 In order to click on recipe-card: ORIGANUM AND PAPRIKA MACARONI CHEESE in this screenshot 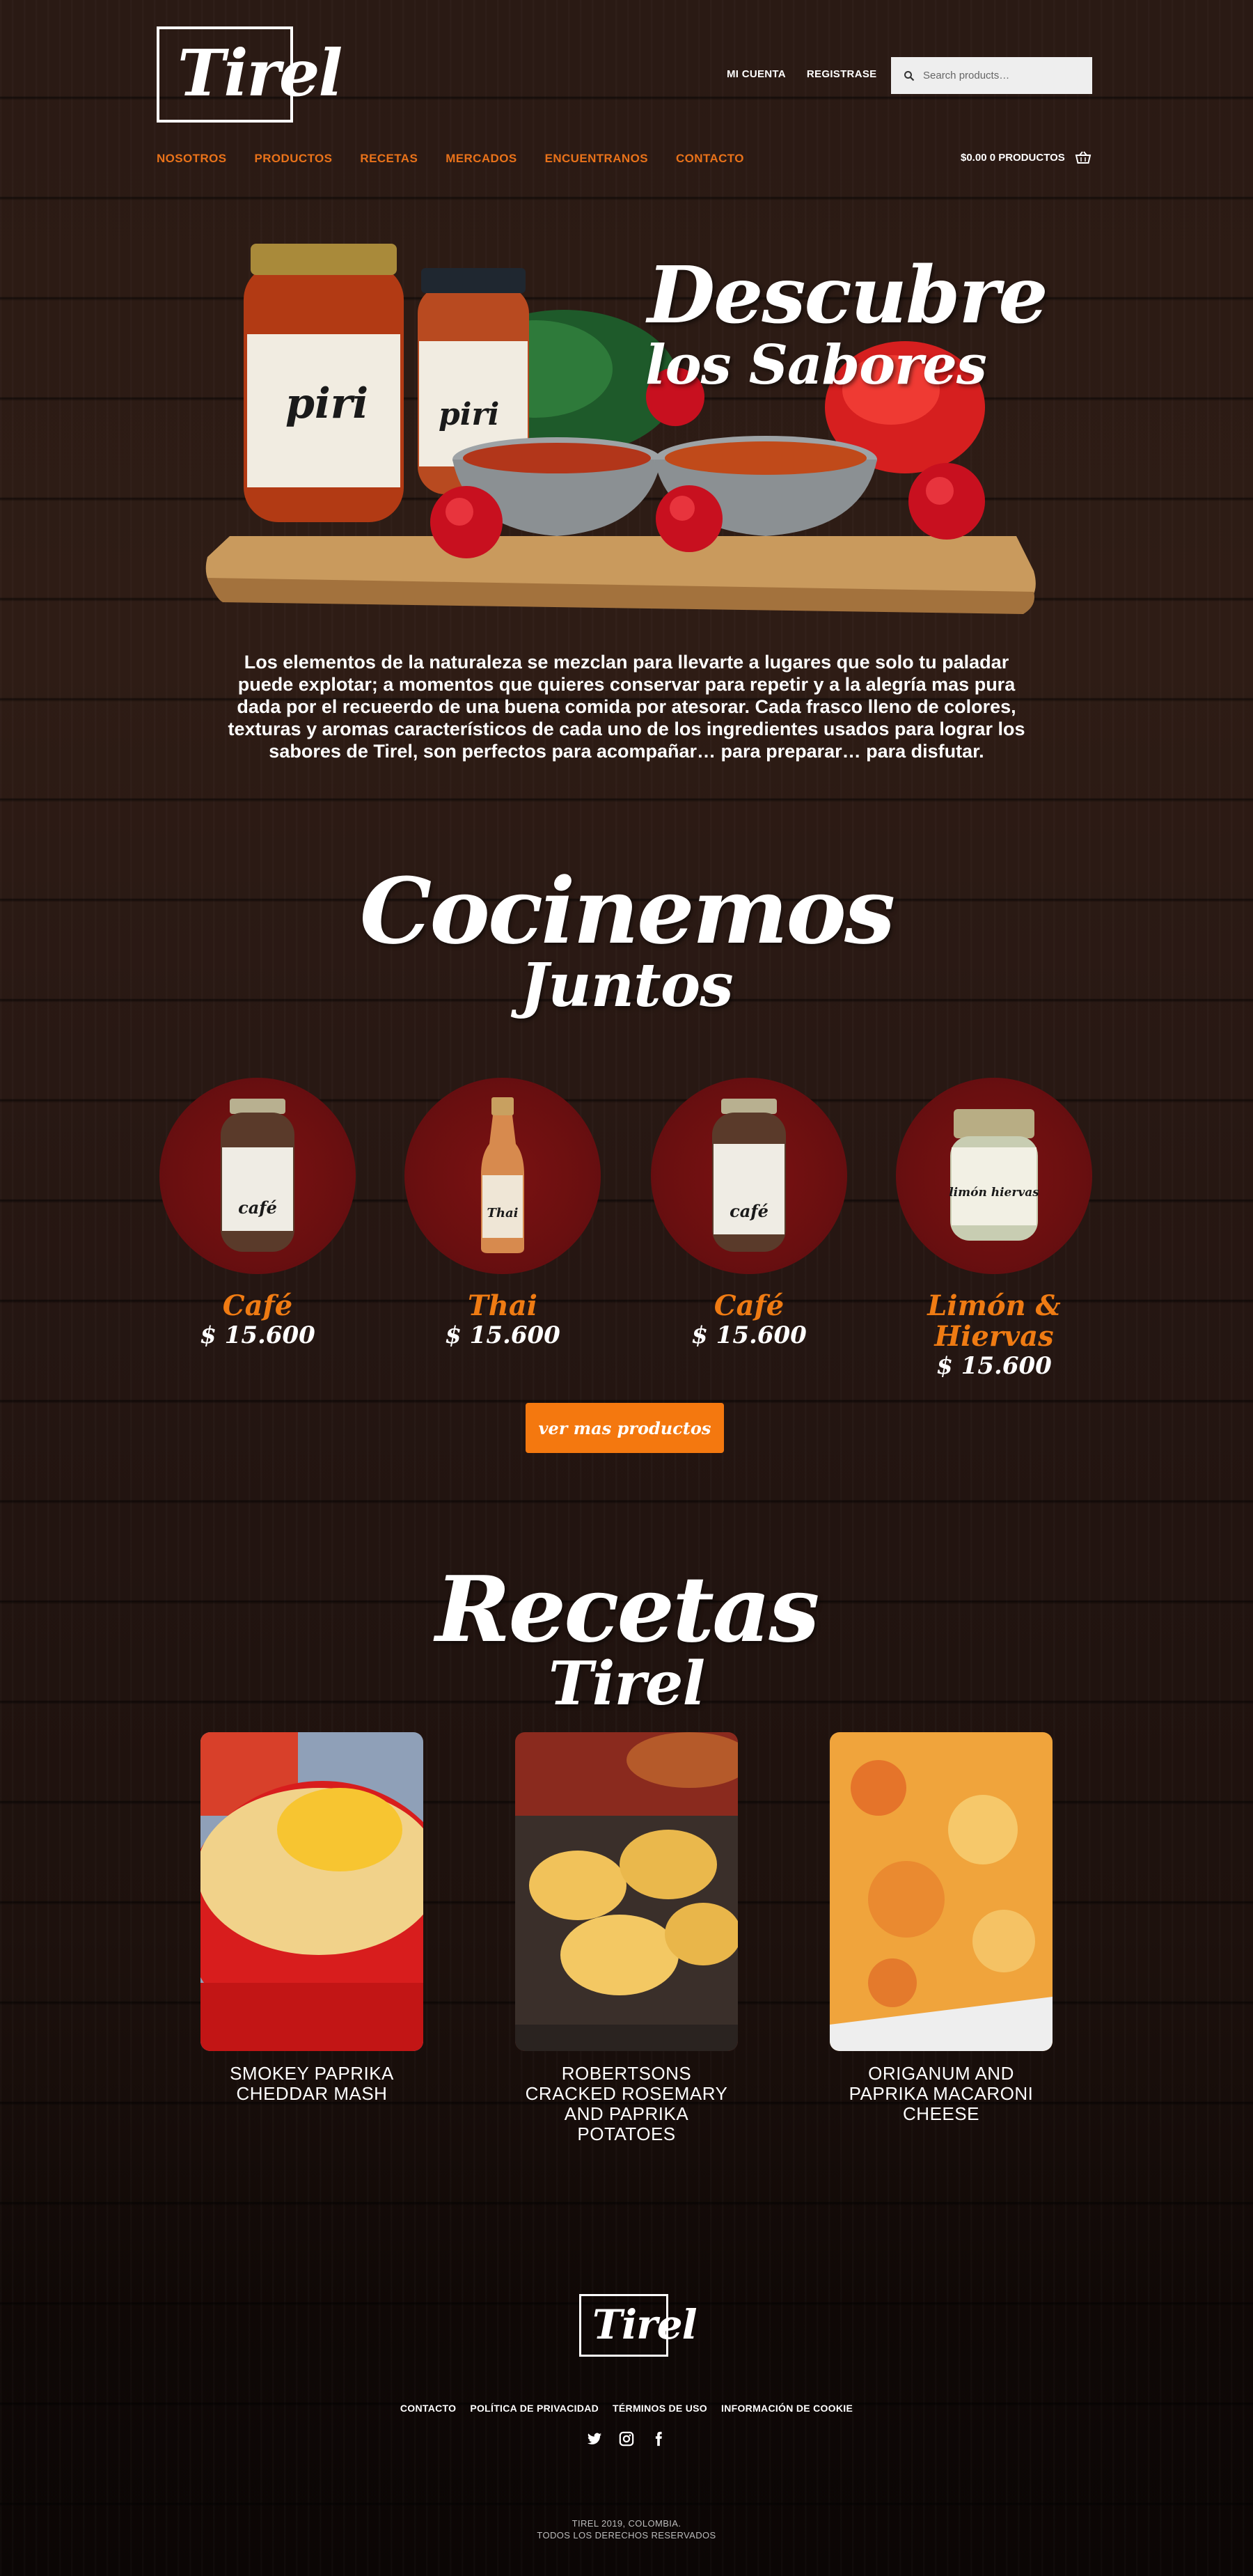, I will do `click(941, 1928)`.